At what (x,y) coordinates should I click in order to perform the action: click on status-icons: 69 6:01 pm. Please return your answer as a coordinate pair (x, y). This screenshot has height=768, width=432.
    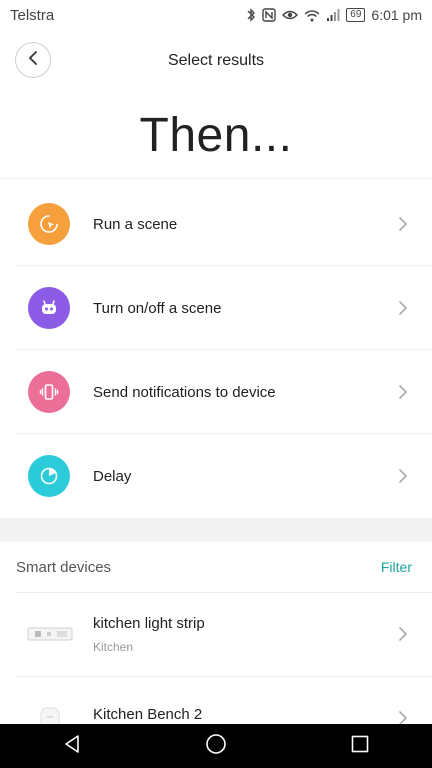
    Looking at the image, I should click on (334, 15).